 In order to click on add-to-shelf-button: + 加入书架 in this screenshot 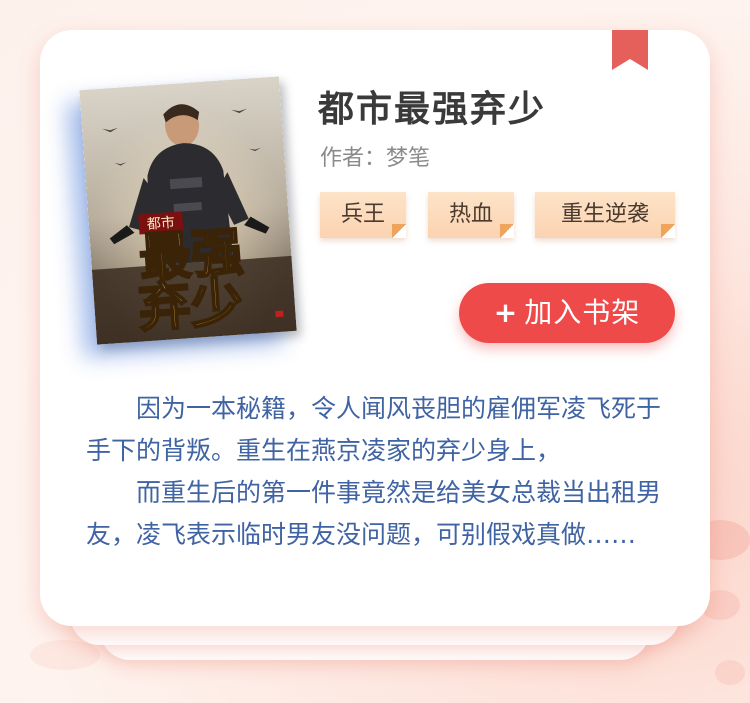, I will do `click(567, 313)`.